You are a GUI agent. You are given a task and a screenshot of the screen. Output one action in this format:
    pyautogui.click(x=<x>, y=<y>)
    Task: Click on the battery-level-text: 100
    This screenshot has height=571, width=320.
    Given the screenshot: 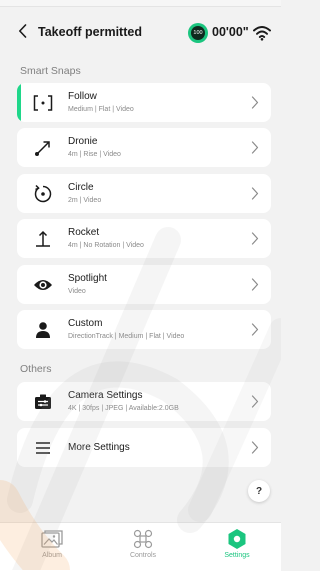 What is the action you would take?
    pyautogui.click(x=198, y=33)
    